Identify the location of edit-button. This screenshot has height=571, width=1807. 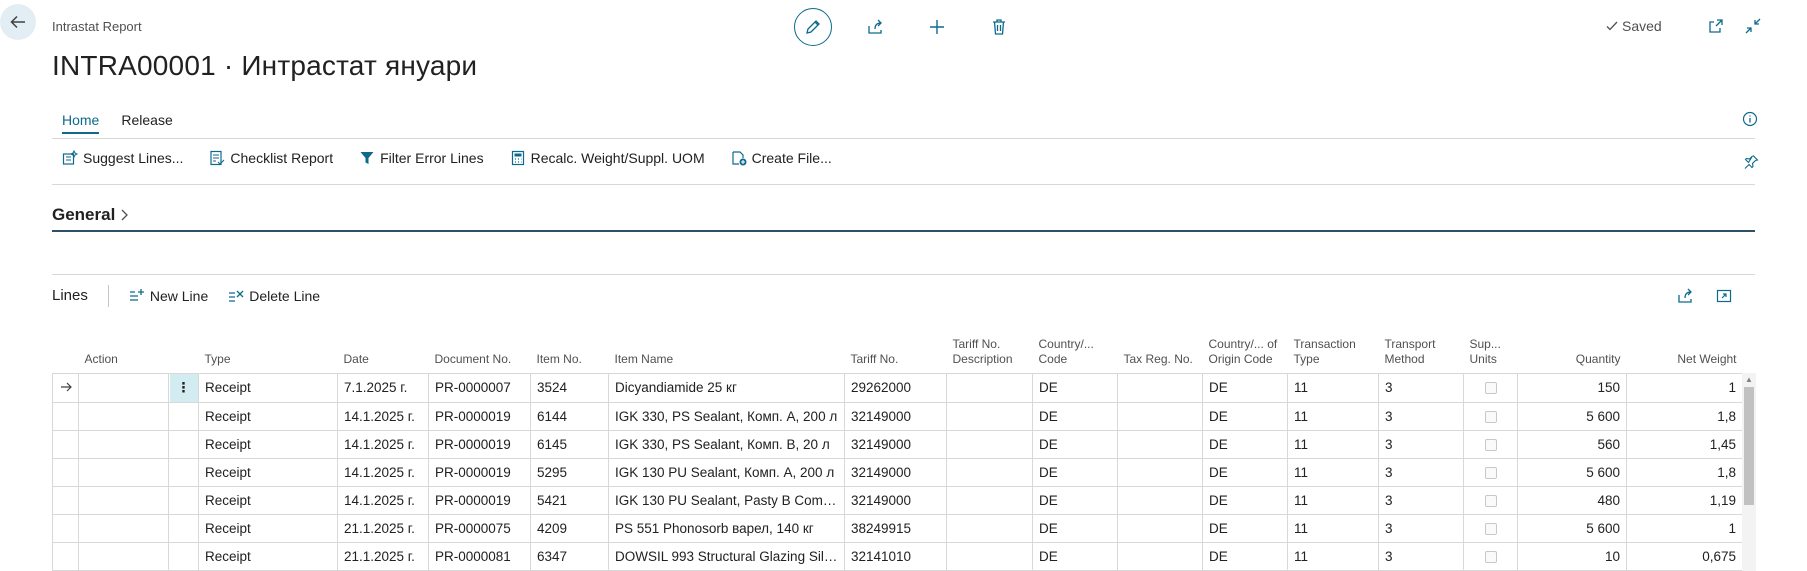
(813, 27).